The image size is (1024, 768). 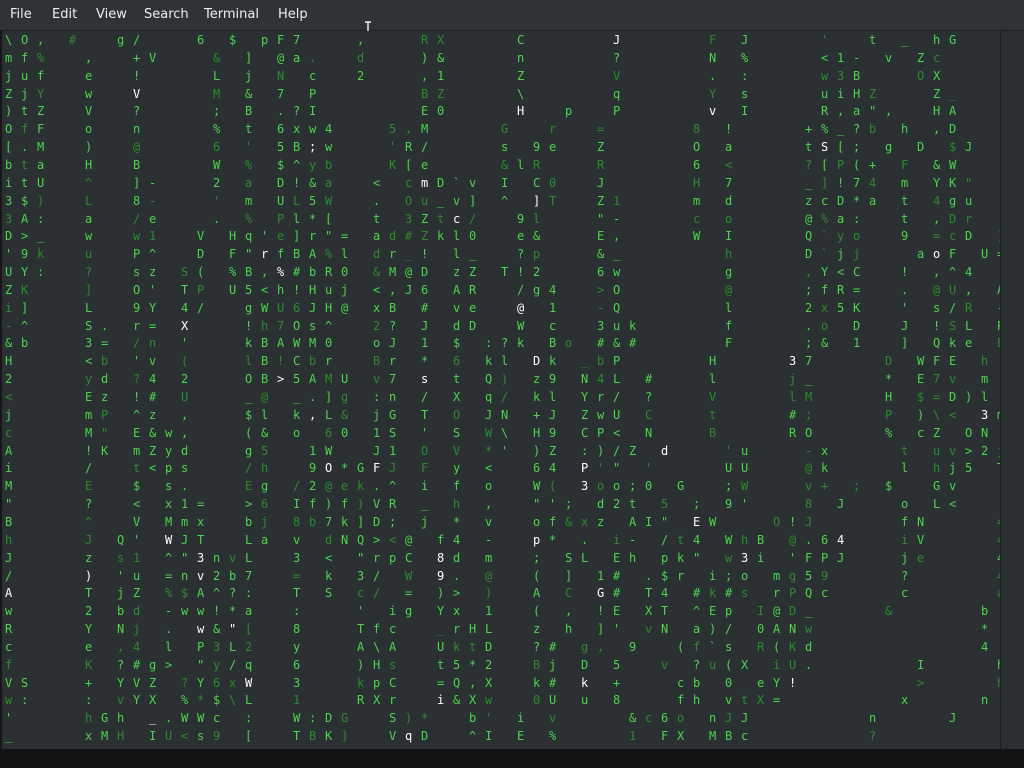 I want to click on rain-glyph: ;, so click(x=569, y=504).